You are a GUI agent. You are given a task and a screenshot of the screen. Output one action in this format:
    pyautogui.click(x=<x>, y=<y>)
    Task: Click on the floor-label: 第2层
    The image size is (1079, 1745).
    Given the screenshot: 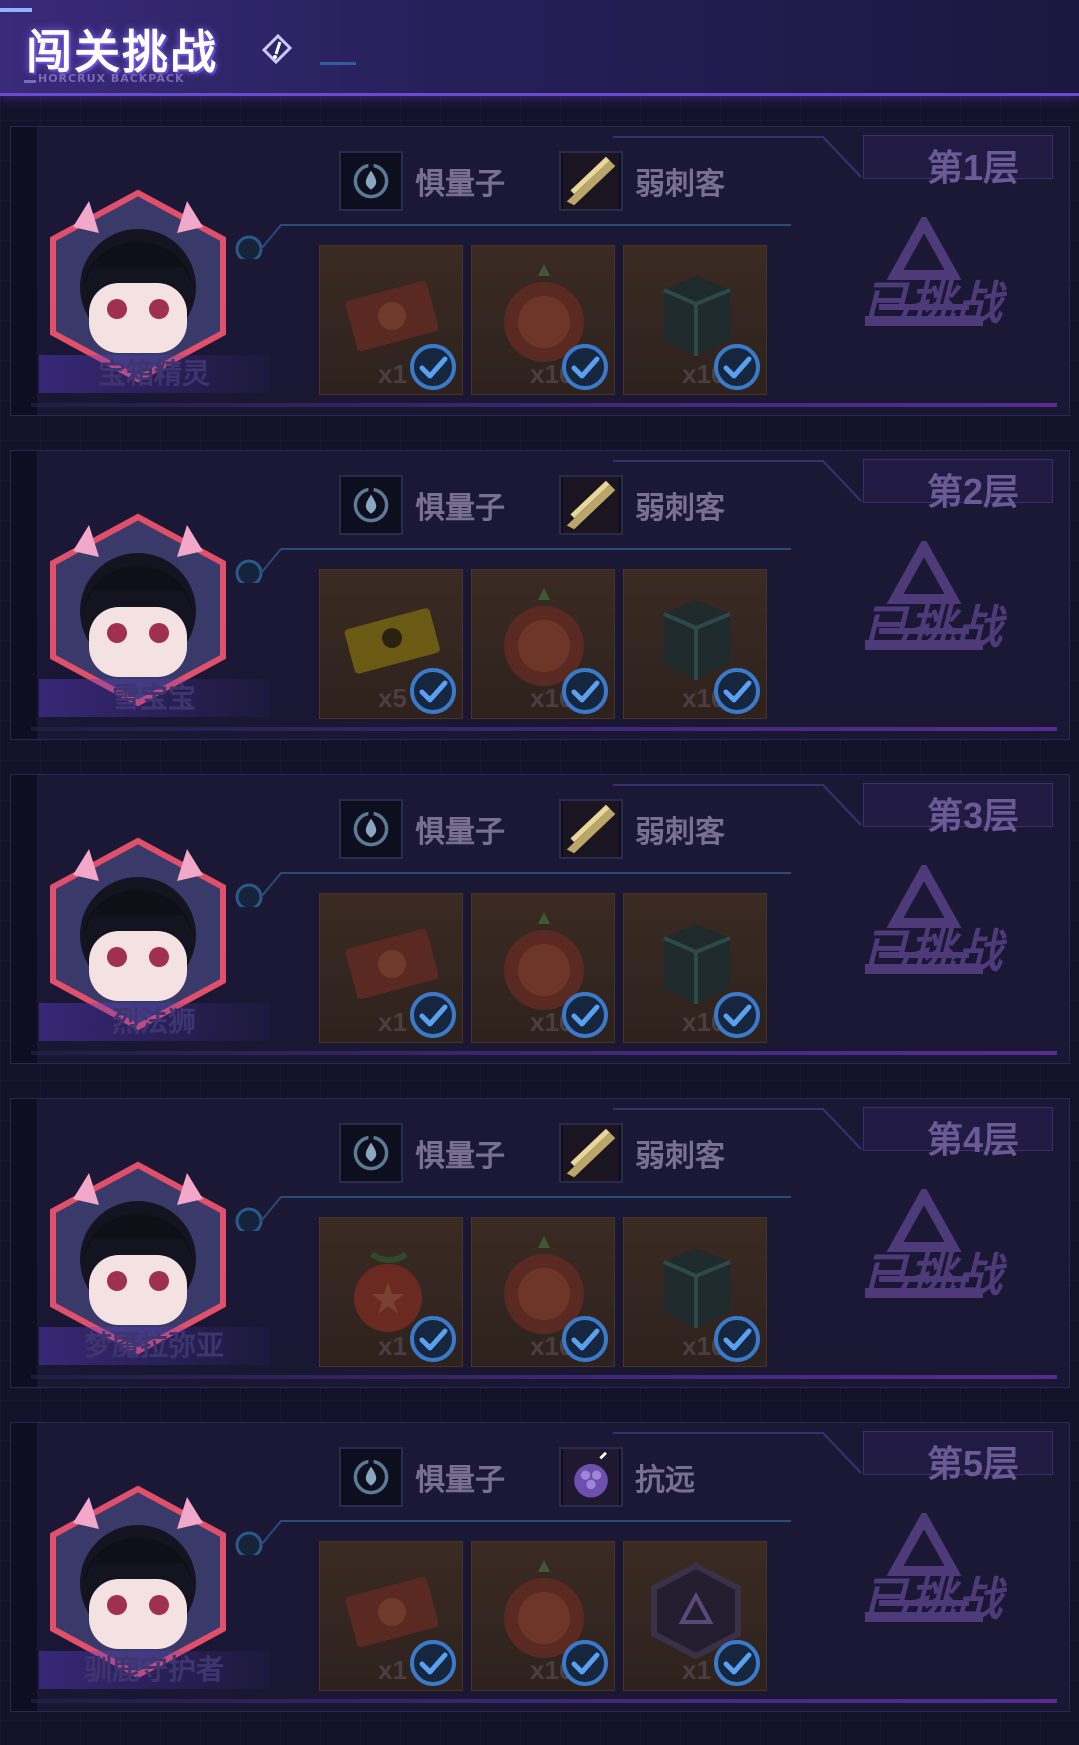 What is the action you would take?
    pyautogui.click(x=972, y=491)
    